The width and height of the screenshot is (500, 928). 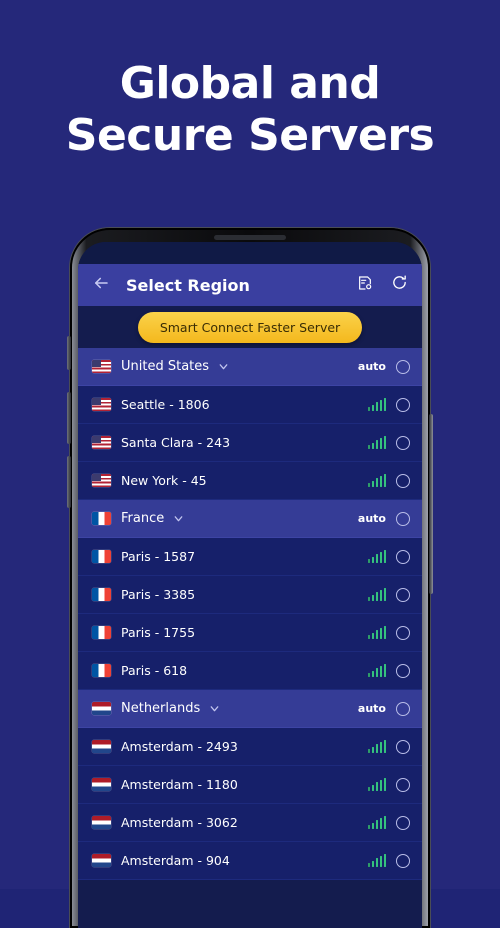 What do you see at coordinates (250, 443) in the screenshot?
I see `server-row: Santa Clara - 243` at bounding box center [250, 443].